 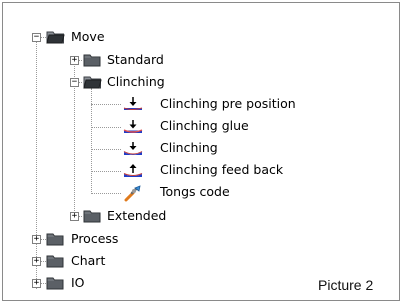 I want to click on tree-node-standard: Standard, so click(x=135, y=59).